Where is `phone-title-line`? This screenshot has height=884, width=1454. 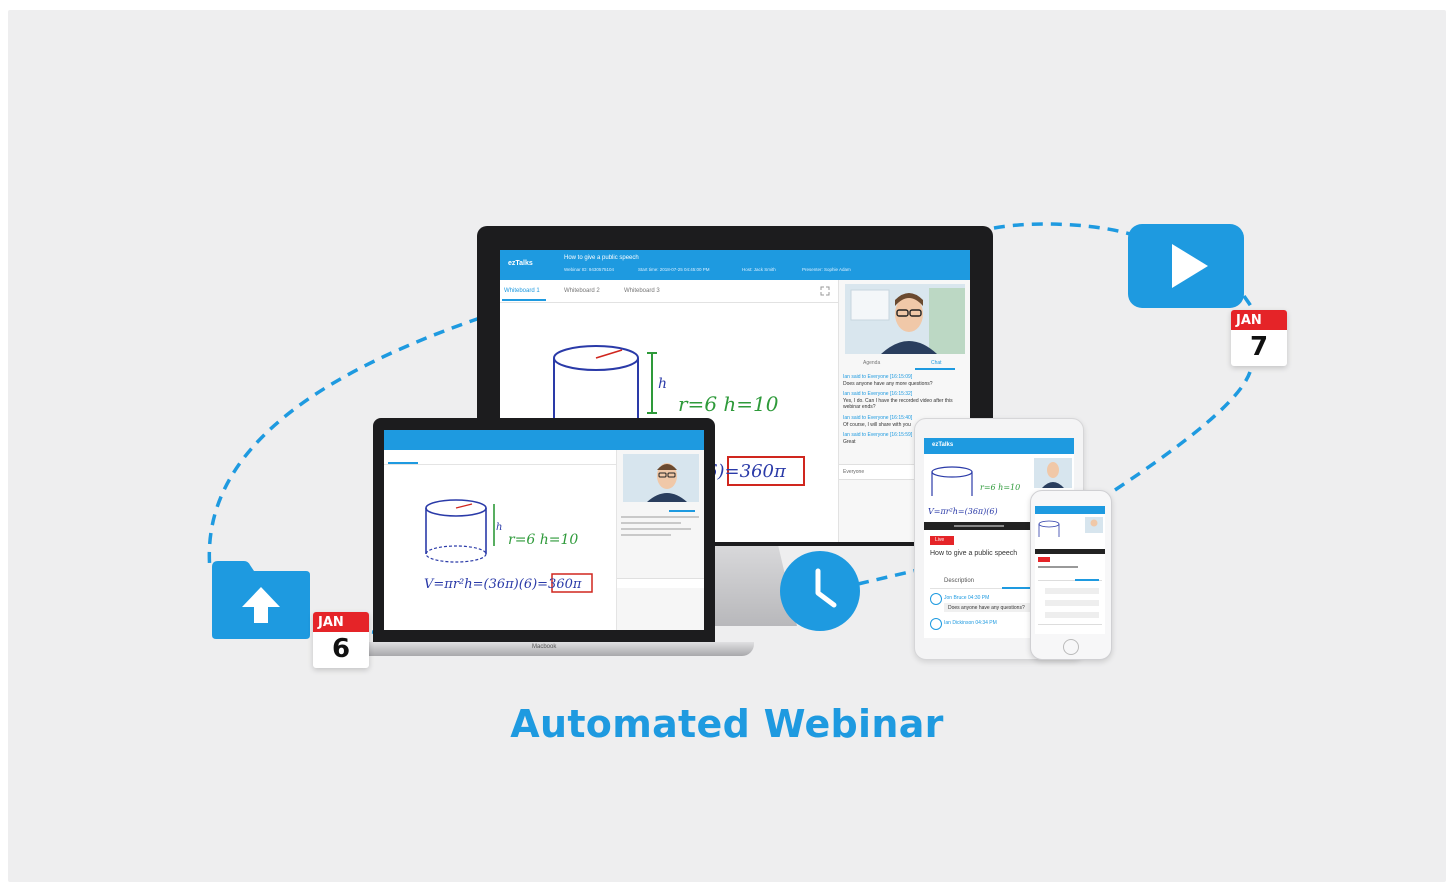 phone-title-line is located at coordinates (1058, 567).